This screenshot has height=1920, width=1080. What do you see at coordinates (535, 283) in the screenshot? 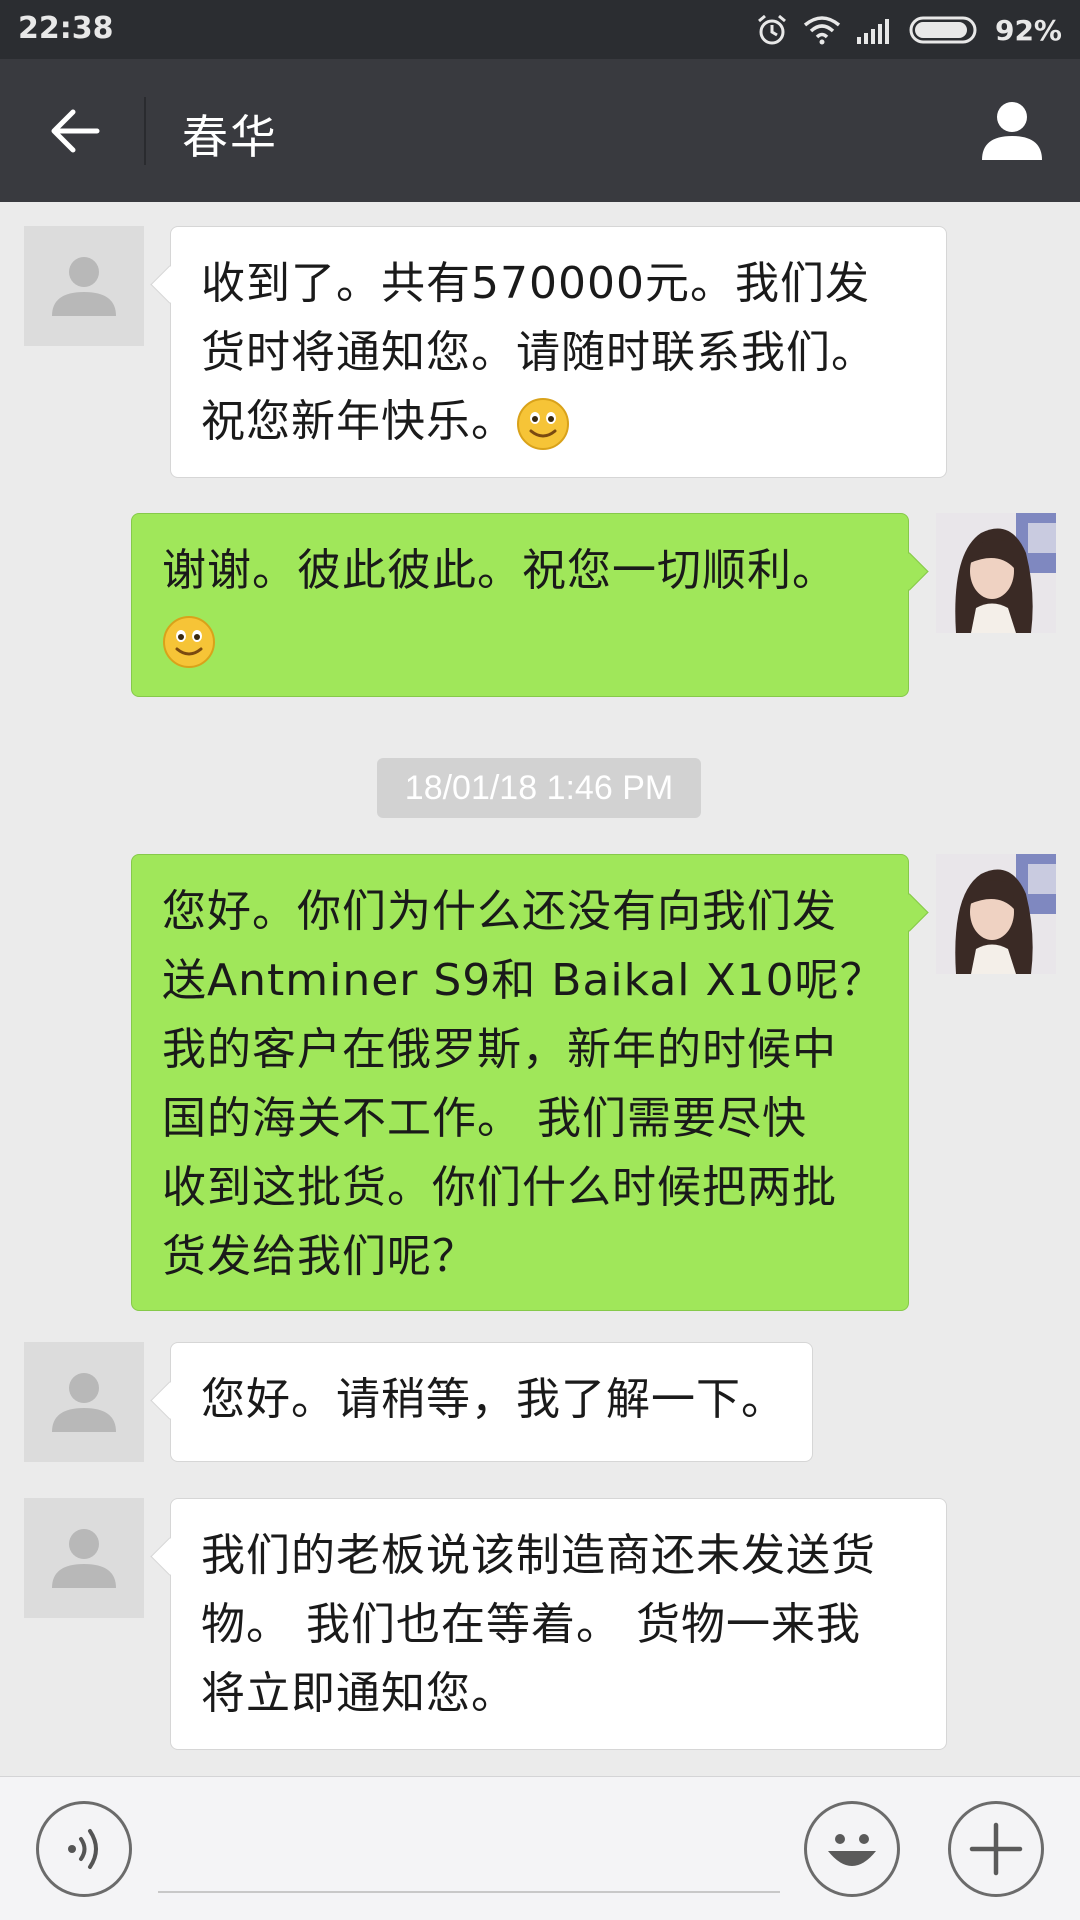
I see `message-line: 收到了。共有570000元。我们发` at bounding box center [535, 283].